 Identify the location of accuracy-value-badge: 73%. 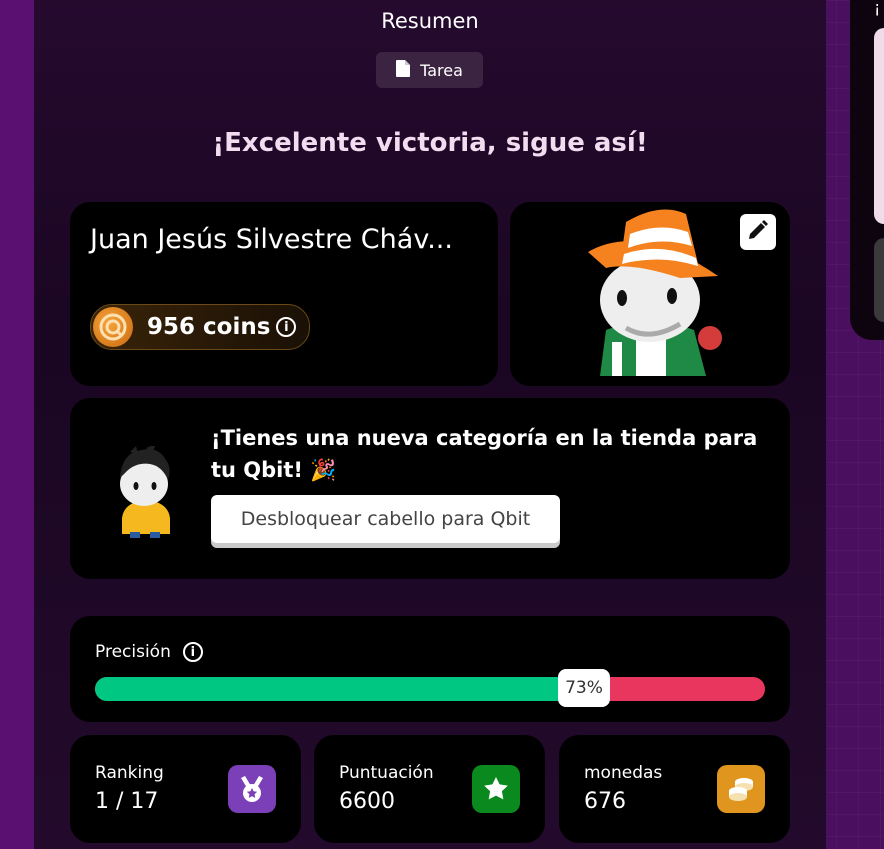
(584, 688).